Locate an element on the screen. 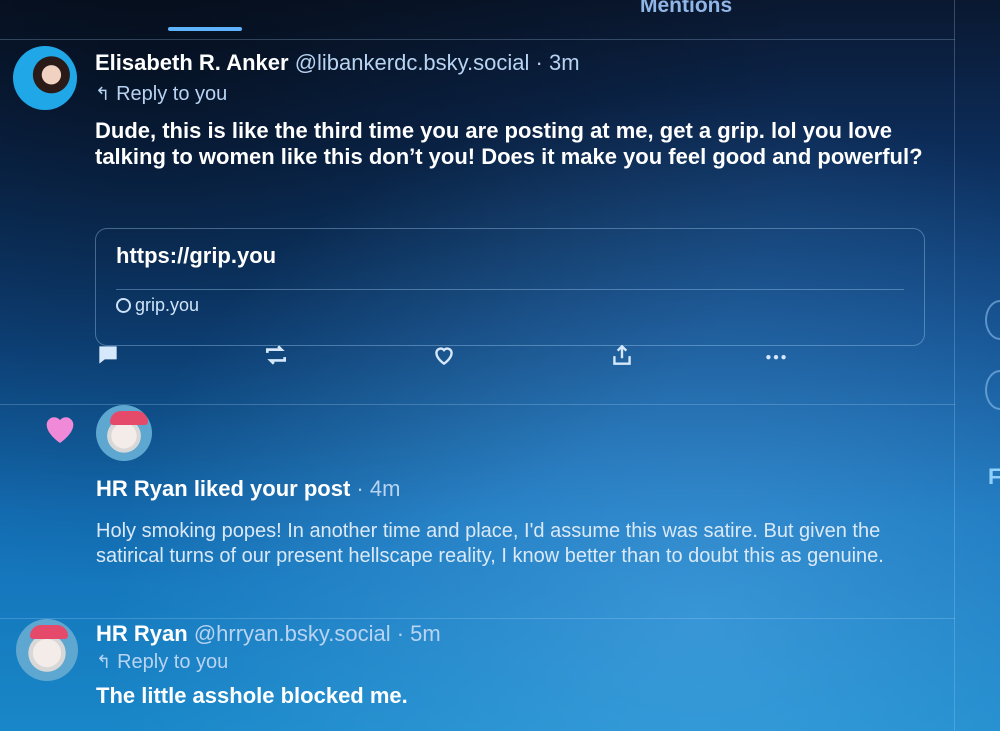  post-header: HR Ryan @hrryan.bsky.social · 5m is located at coordinates (268, 634).